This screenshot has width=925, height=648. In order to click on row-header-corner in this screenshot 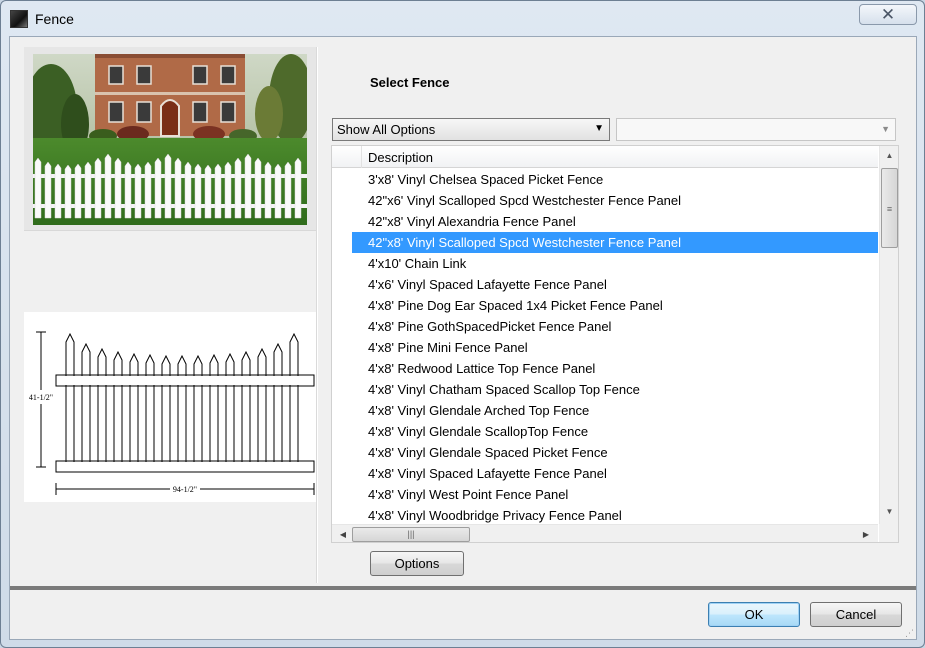, I will do `click(347, 157)`.